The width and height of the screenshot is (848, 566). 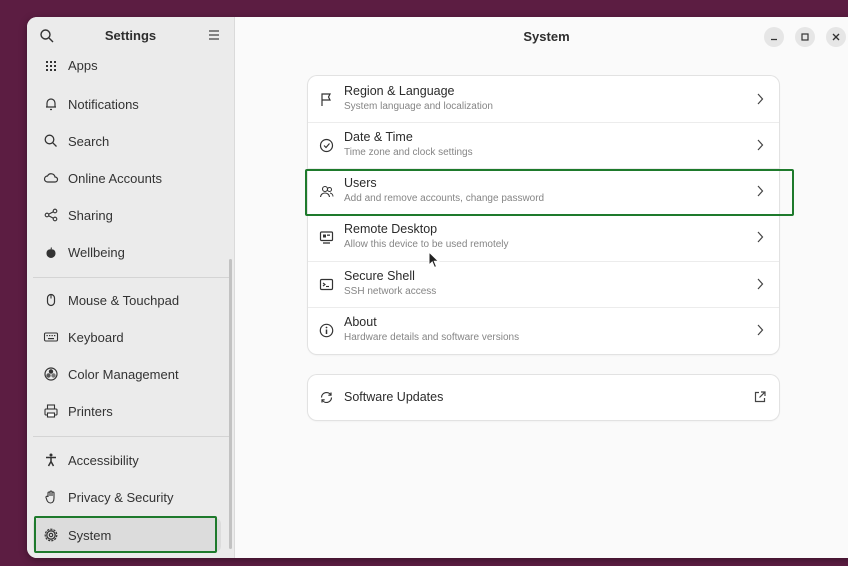 What do you see at coordinates (543, 284) in the screenshot?
I see `row-secure-shell: Secure Shell SSH network access` at bounding box center [543, 284].